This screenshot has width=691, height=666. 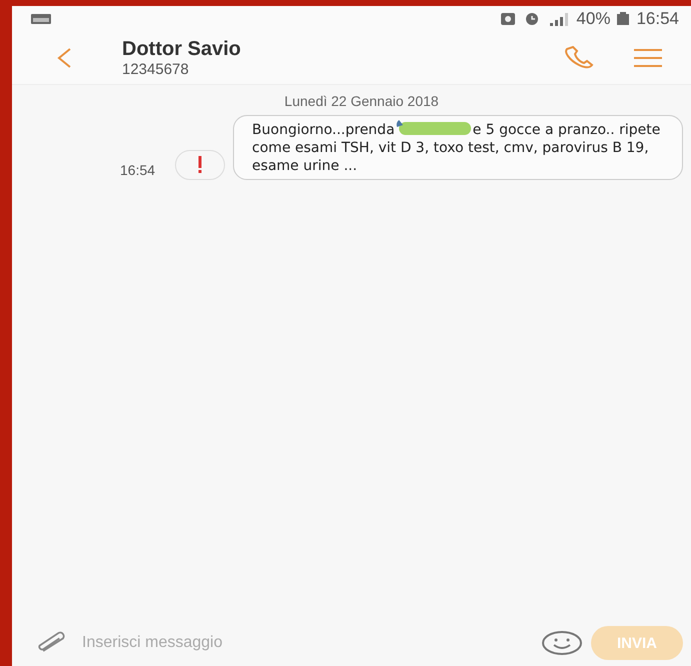 What do you see at coordinates (623, 19) in the screenshot?
I see `battery-icon` at bounding box center [623, 19].